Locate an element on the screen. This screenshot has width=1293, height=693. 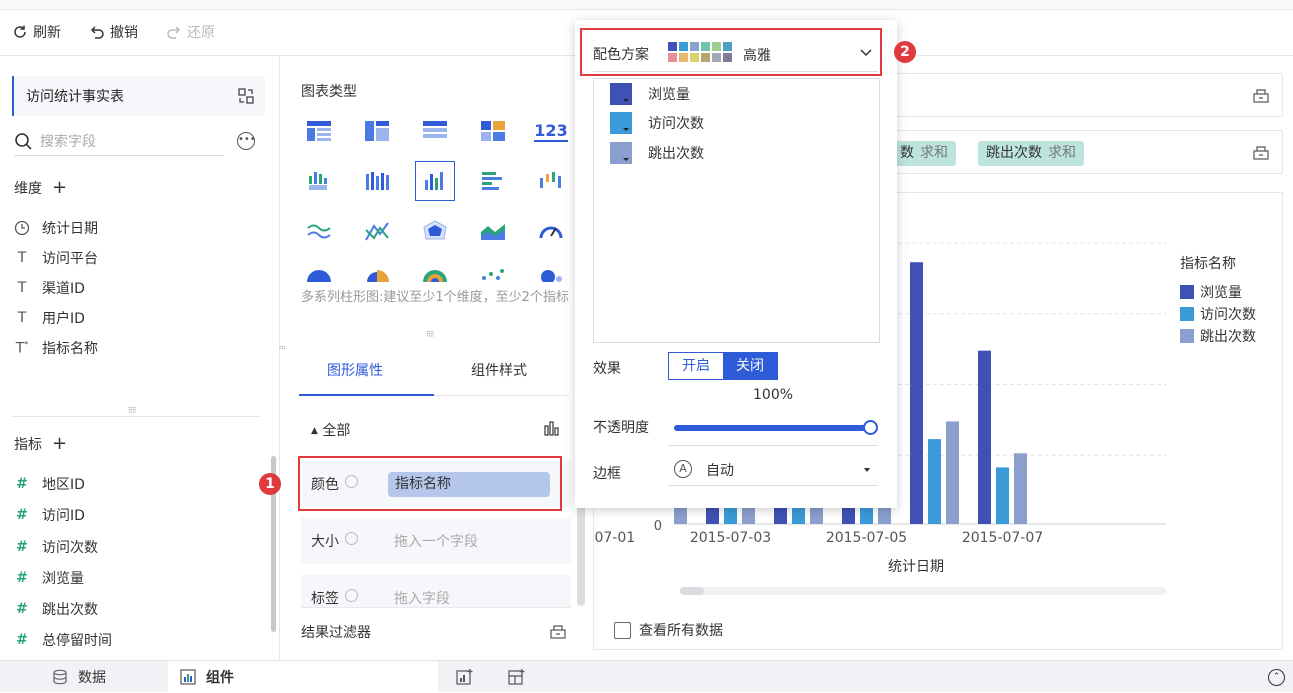
view-all-checkbox is located at coordinates (622, 630).